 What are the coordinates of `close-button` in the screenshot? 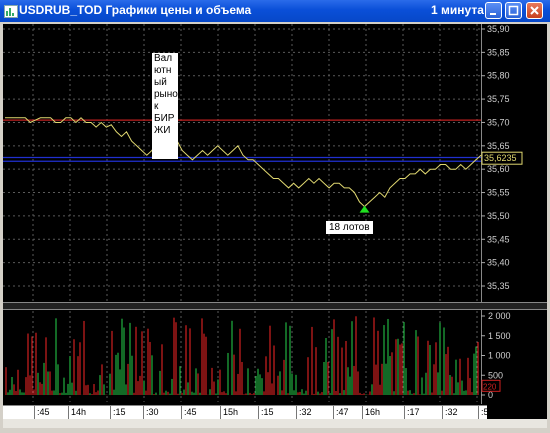 It's located at (534, 10).